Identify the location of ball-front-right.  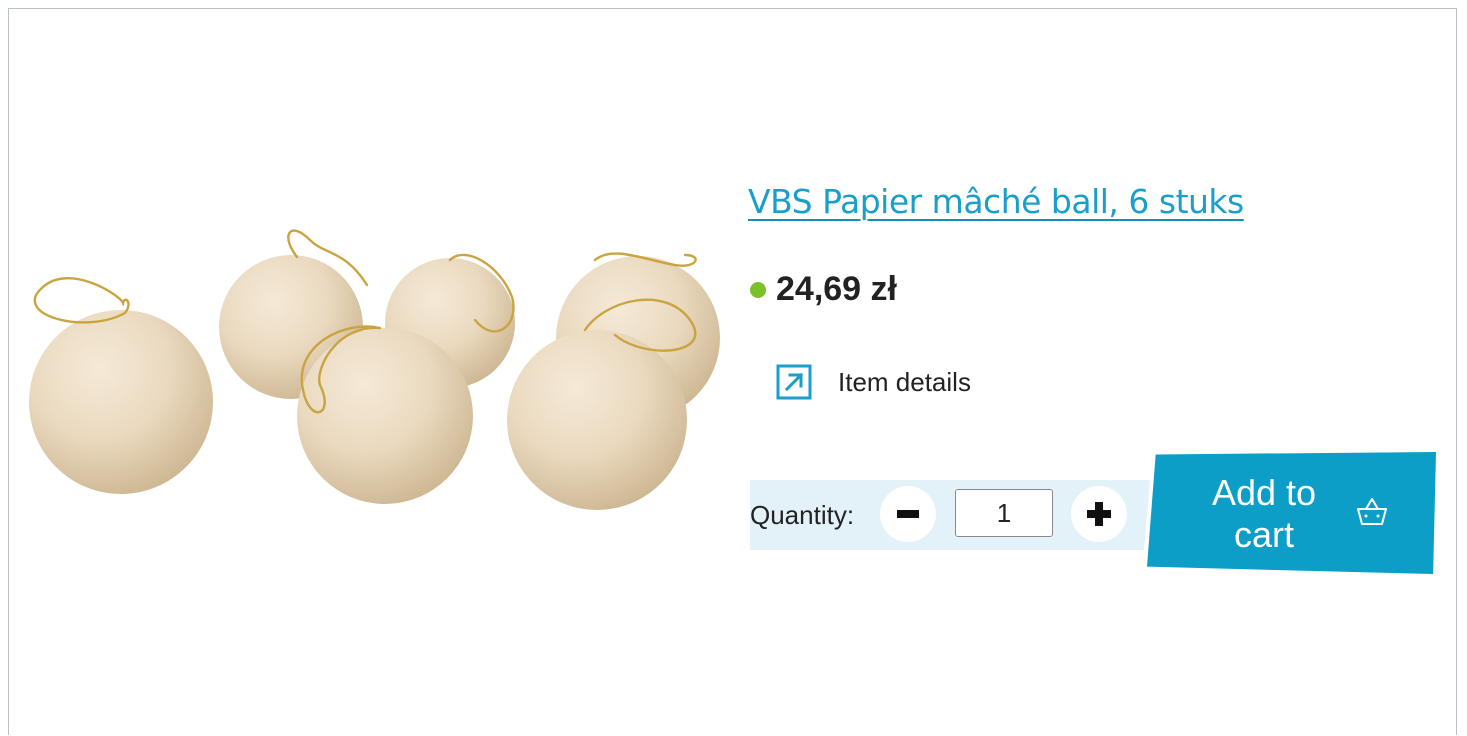
(597, 420).